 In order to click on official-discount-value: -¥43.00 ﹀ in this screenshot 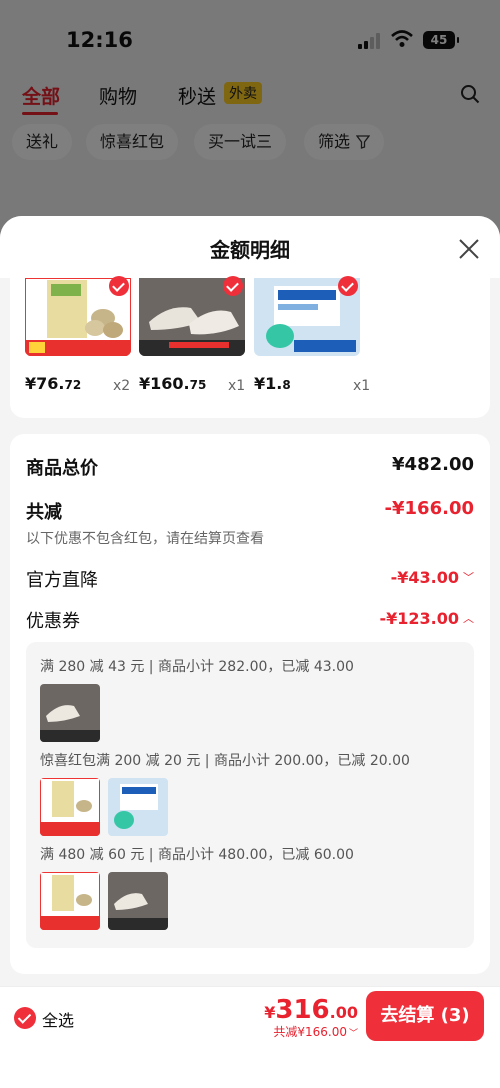, I will do `click(432, 577)`.